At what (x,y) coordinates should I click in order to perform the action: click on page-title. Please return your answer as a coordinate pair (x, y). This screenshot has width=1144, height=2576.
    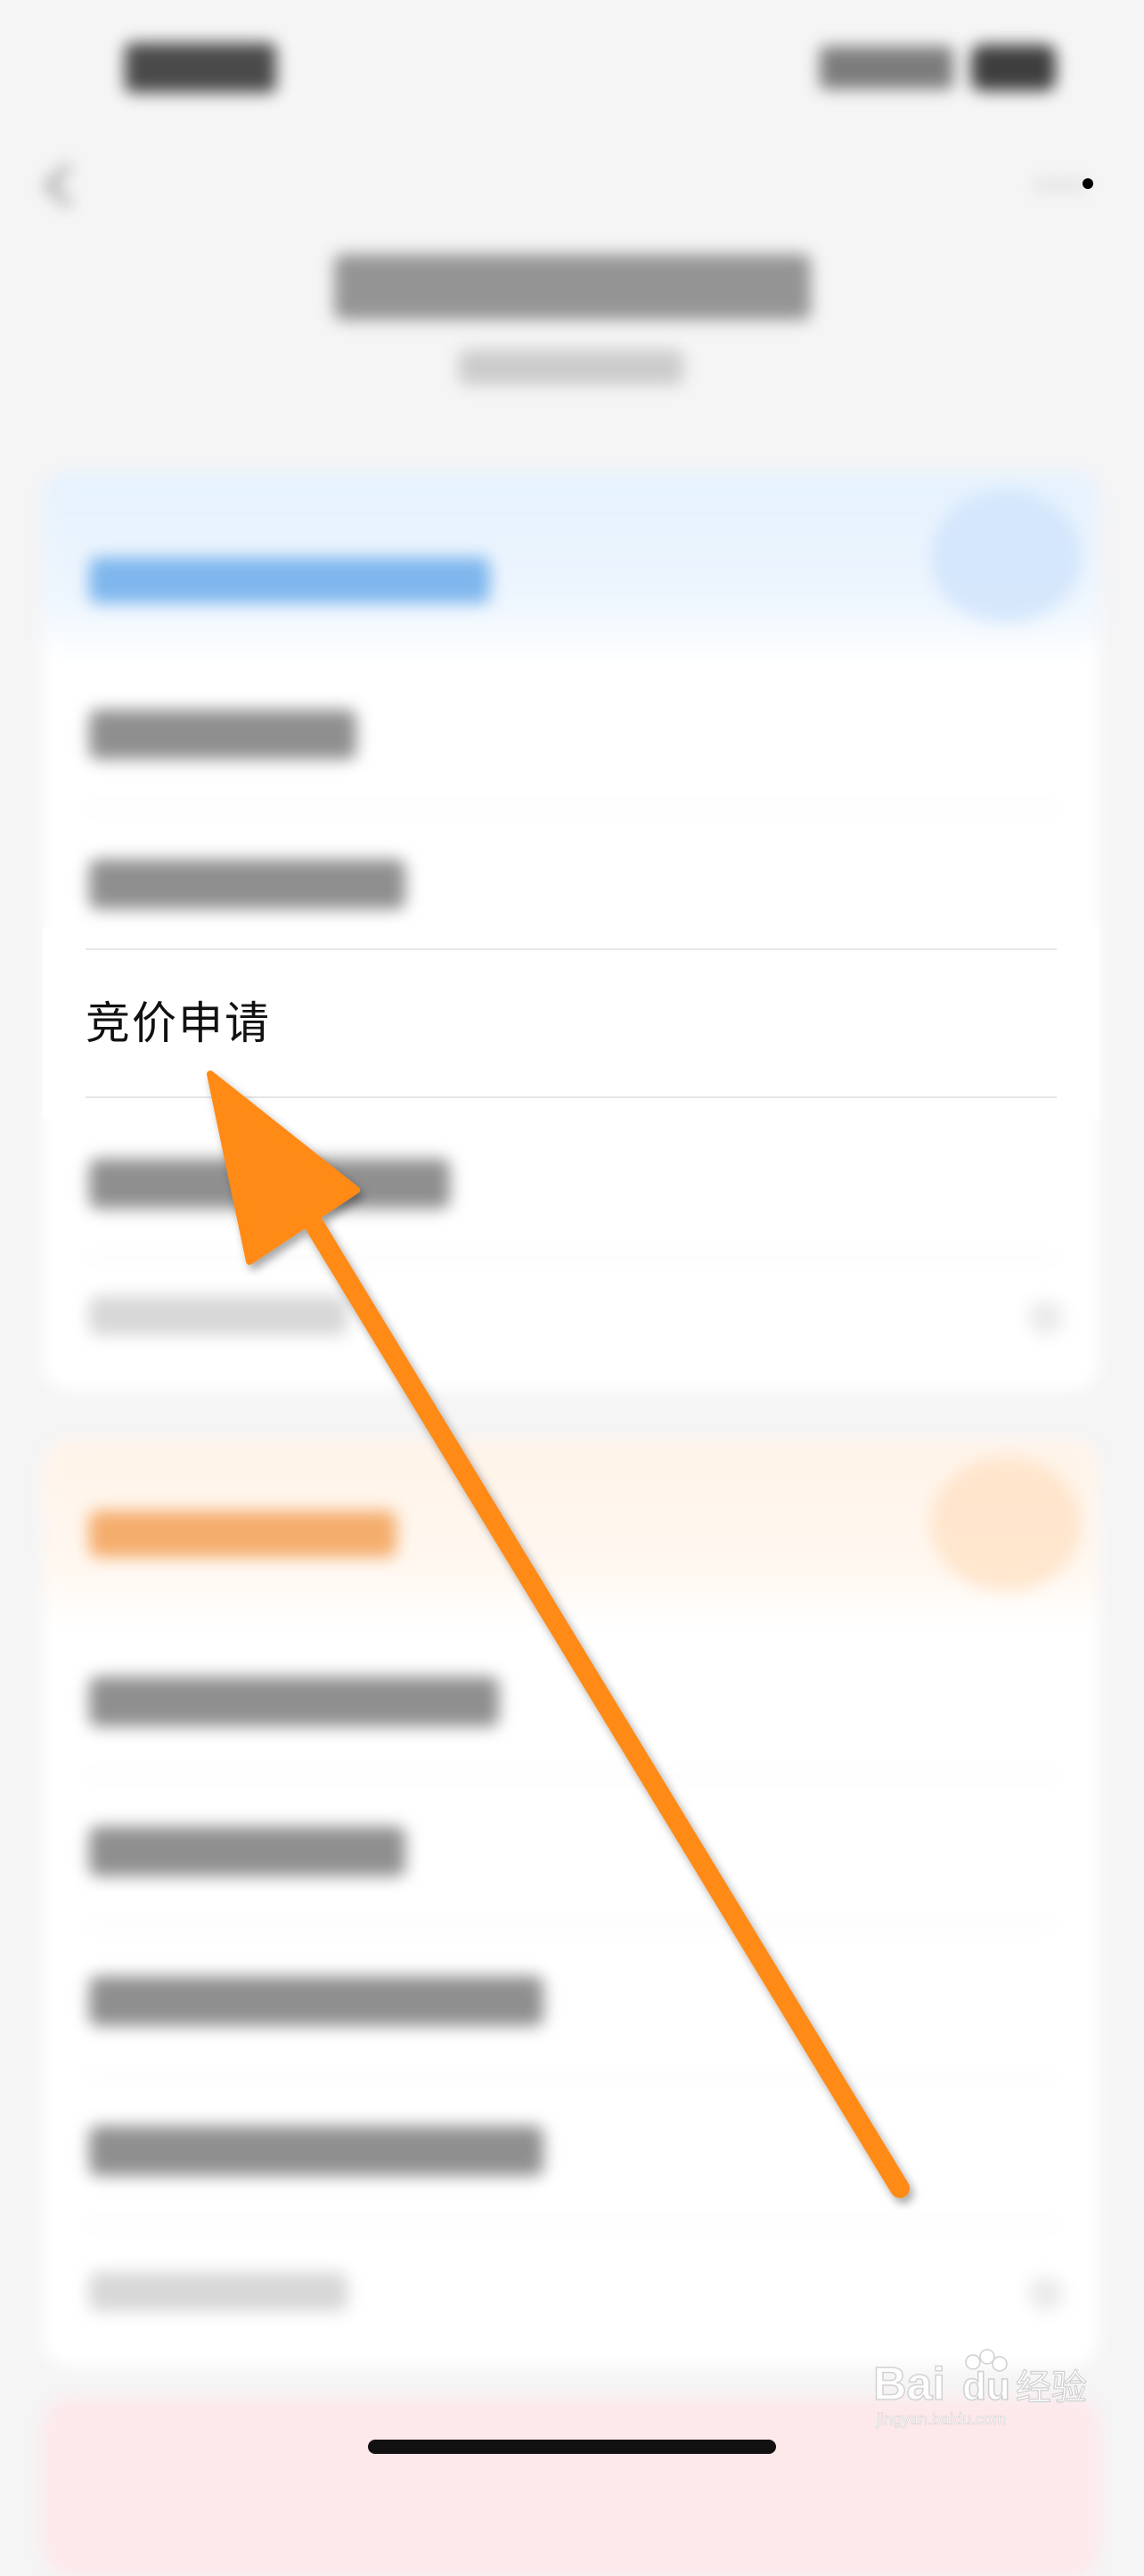
    Looking at the image, I should click on (572, 287).